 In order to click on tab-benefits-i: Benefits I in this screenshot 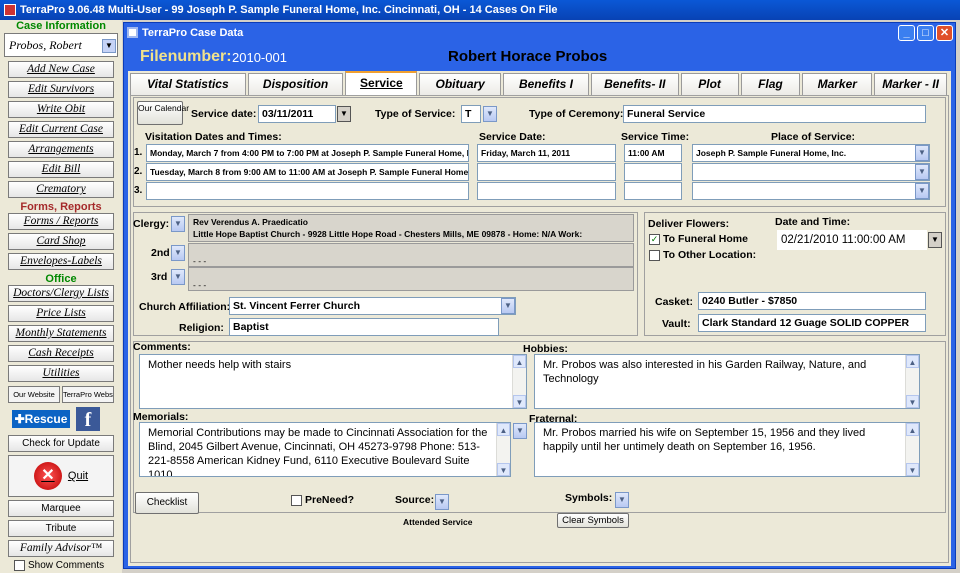, I will do `click(546, 84)`.